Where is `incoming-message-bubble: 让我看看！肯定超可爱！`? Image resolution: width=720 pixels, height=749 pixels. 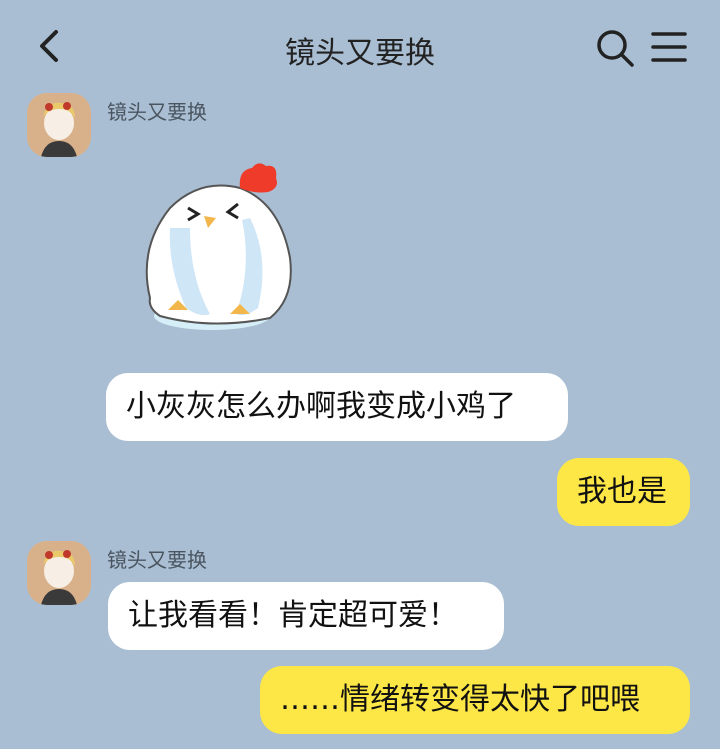 incoming-message-bubble: 让我看看！肯定超可爱！ is located at coordinates (306, 616).